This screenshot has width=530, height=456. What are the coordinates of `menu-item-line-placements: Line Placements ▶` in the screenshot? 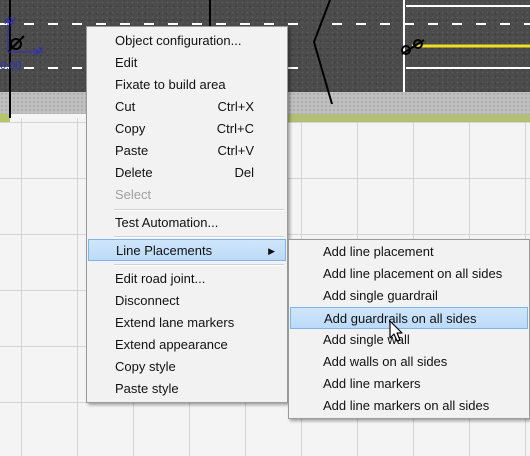 It's located at (187, 250).